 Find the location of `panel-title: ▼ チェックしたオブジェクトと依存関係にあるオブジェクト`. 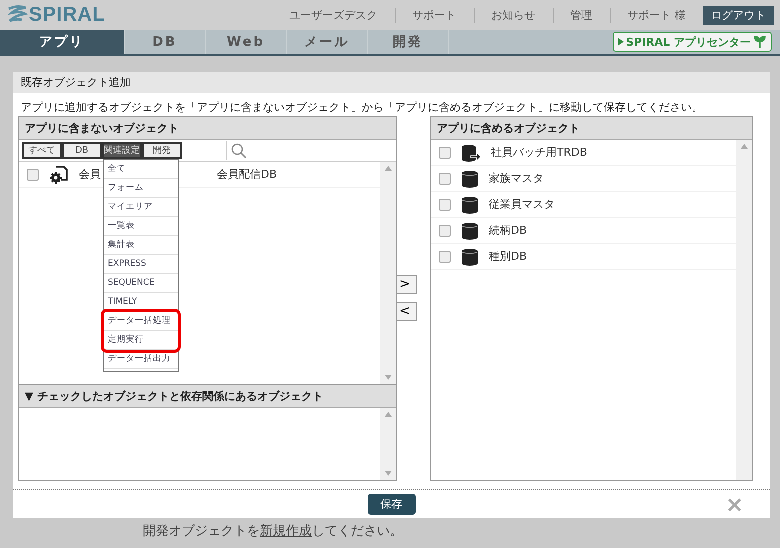

panel-title: ▼ チェックしたオブジェクトと依存関係にあるオブジェクト is located at coordinates (207, 396).